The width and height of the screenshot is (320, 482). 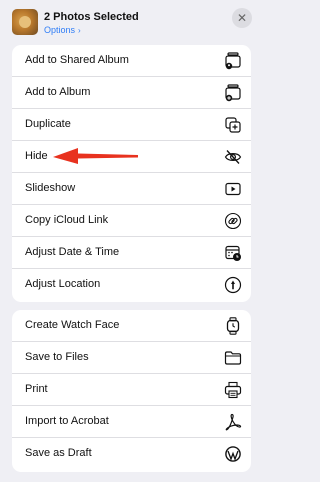 I want to click on menu-item-label: Copy iCloud Link, so click(x=67, y=220).